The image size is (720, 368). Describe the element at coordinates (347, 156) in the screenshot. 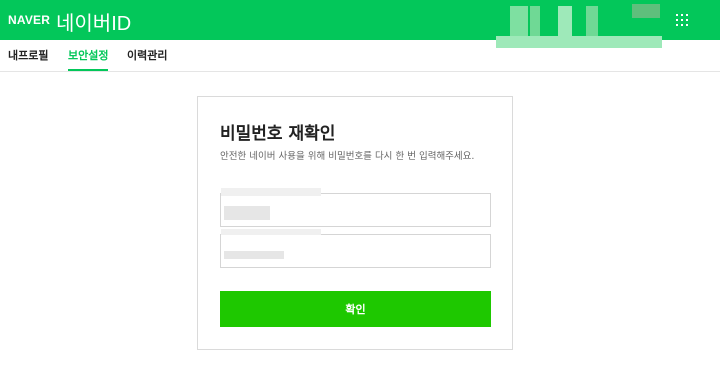

I see `card-description: 안전한 네이버 사용을 위해 비밀번호를 다시 한 번 입력해주세요.` at that location.